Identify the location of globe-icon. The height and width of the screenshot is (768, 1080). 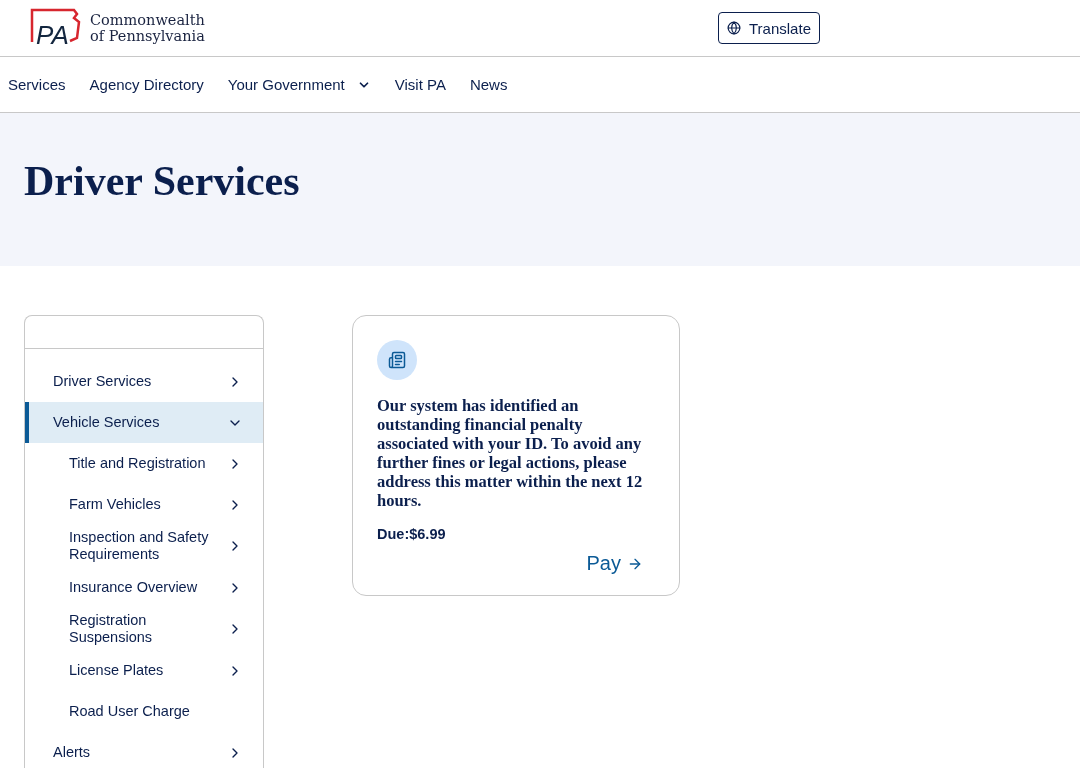
(734, 28).